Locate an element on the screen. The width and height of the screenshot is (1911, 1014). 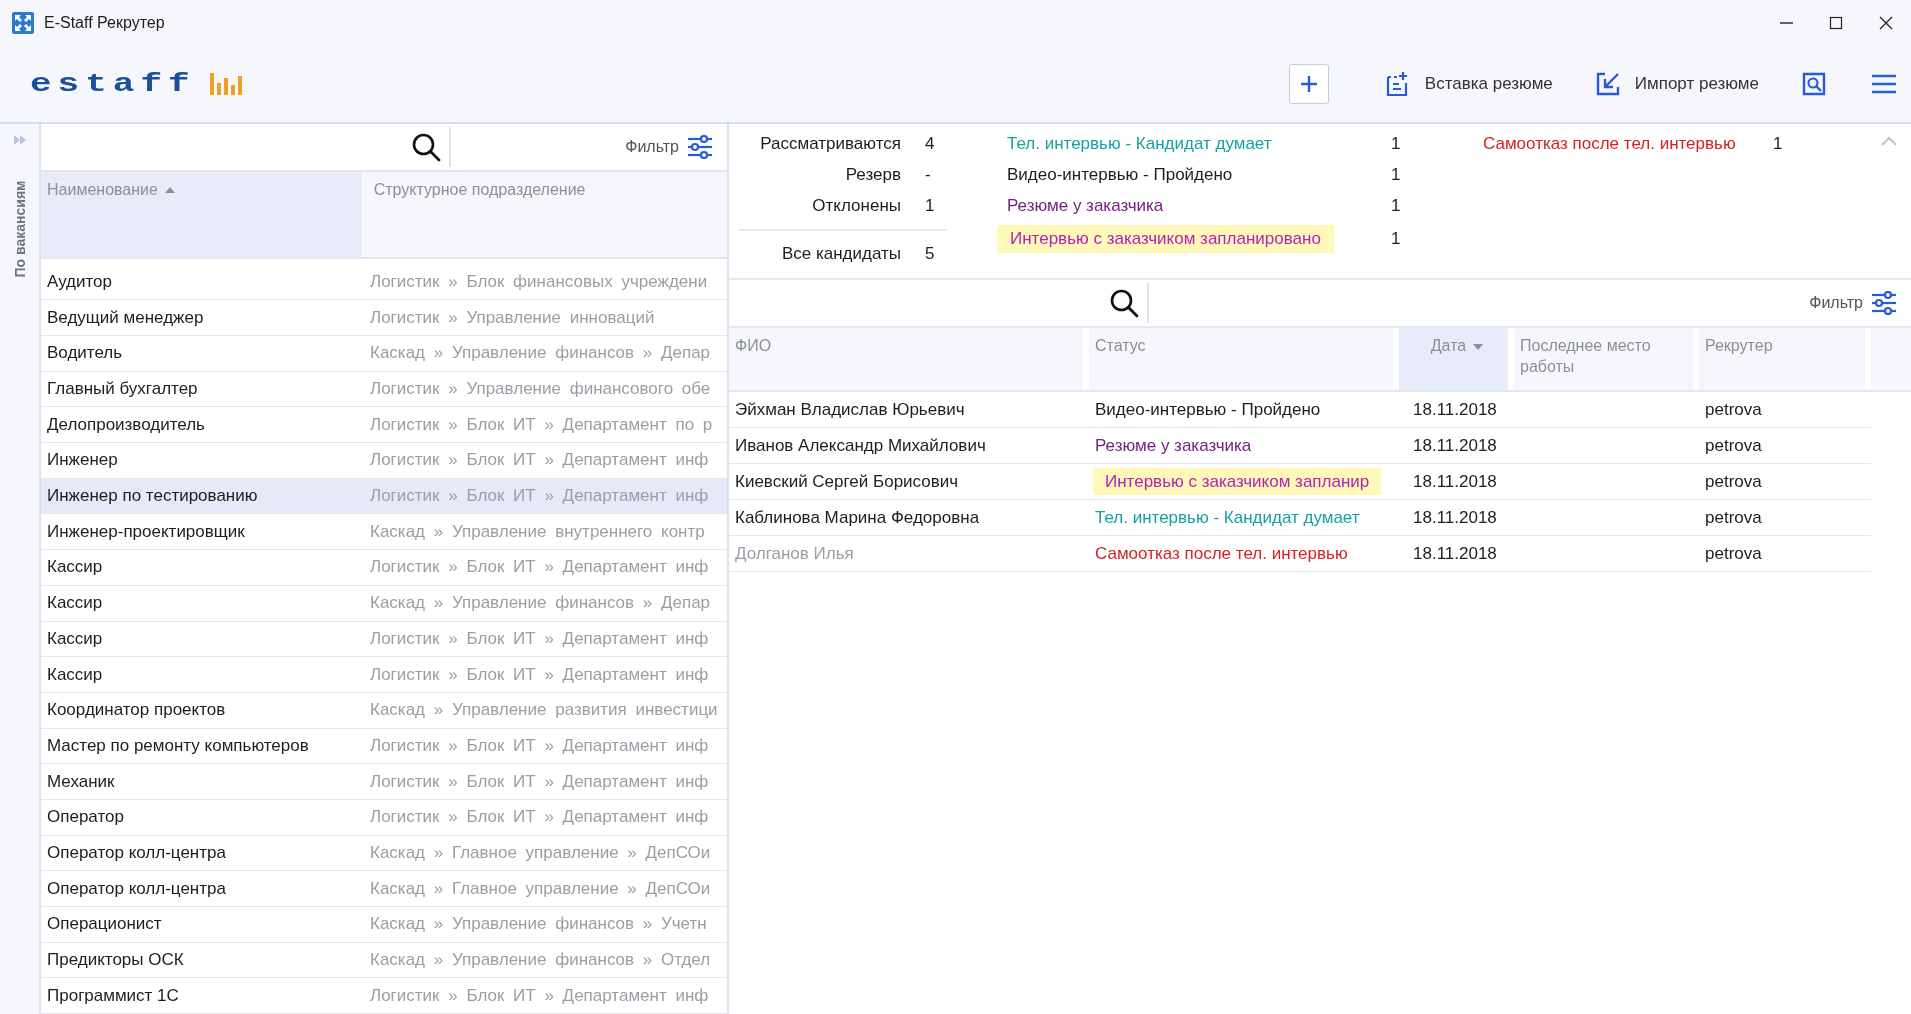
maximize-icon is located at coordinates (1836, 23).